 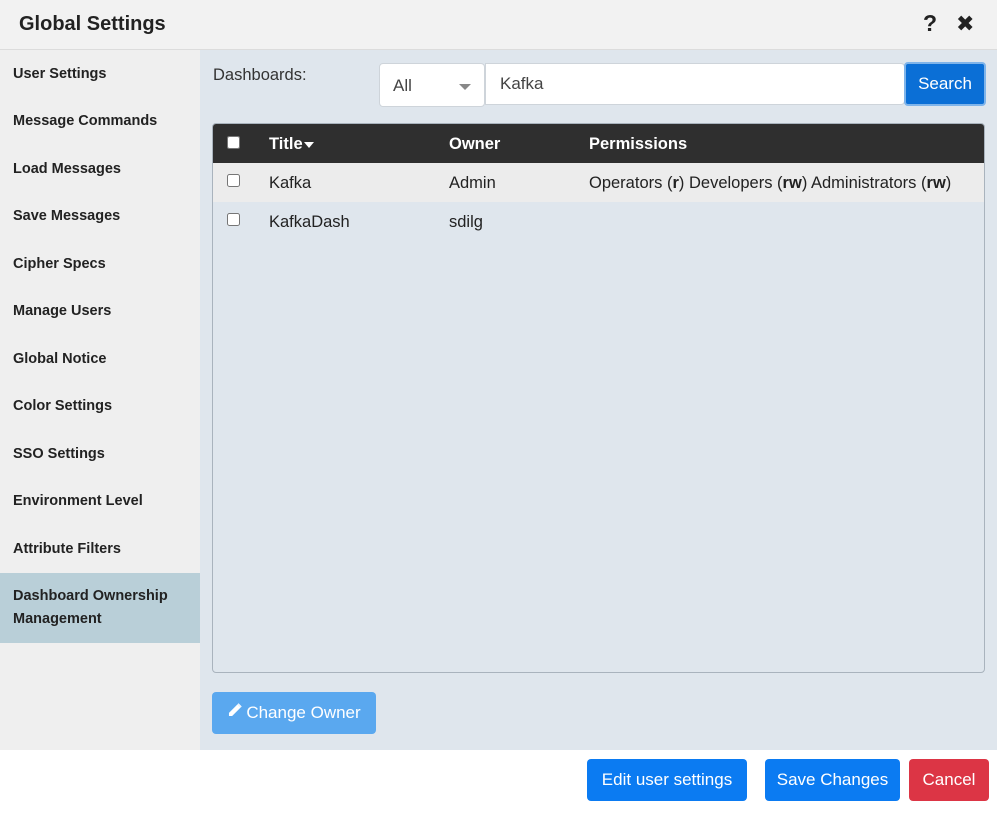 What do you see at coordinates (638, 144) in the screenshot?
I see `column-header-permissions: Permissions` at bounding box center [638, 144].